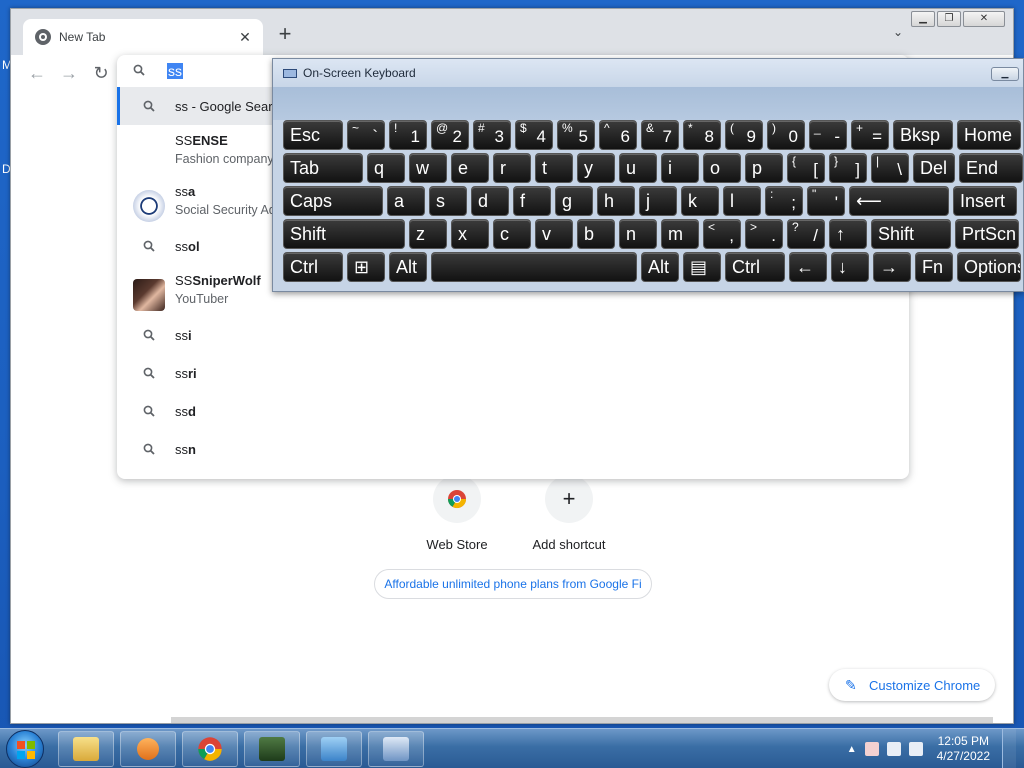 Image resolution: width=1024 pixels, height=768 pixels. I want to click on key-n: n, so click(638, 234).